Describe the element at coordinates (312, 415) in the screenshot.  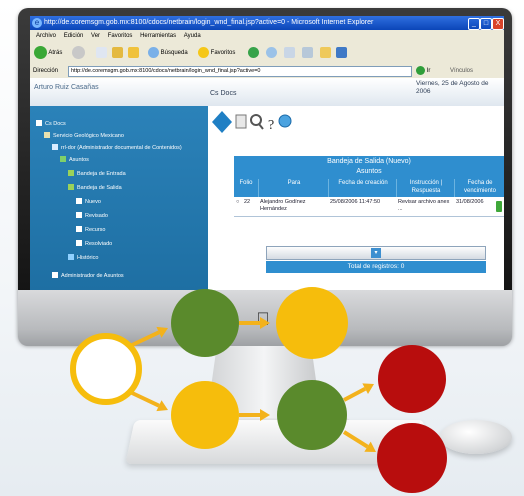
I see `node-green-bottom` at that location.